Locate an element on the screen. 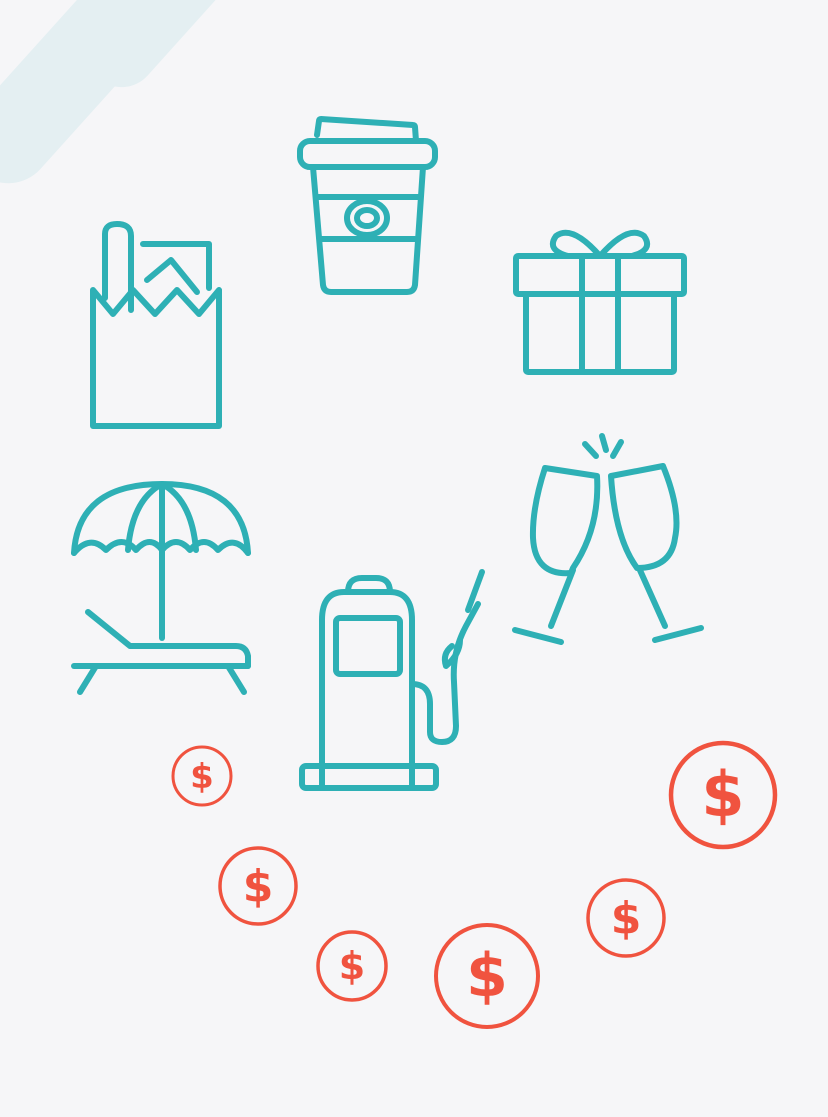 This screenshot has width=828, height=1117. beach-umbrella-lounger-icon is located at coordinates (161, 588).